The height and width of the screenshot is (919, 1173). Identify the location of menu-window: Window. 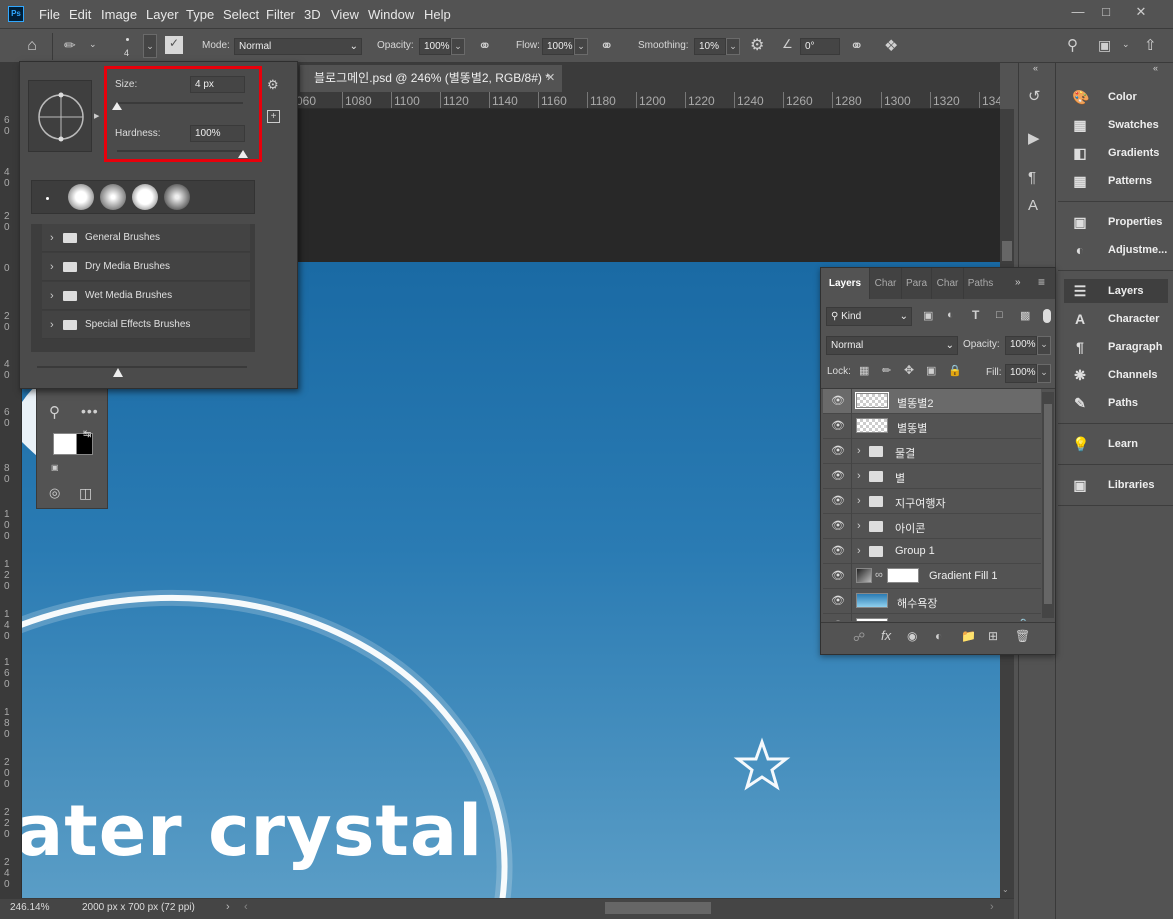
(391, 14).